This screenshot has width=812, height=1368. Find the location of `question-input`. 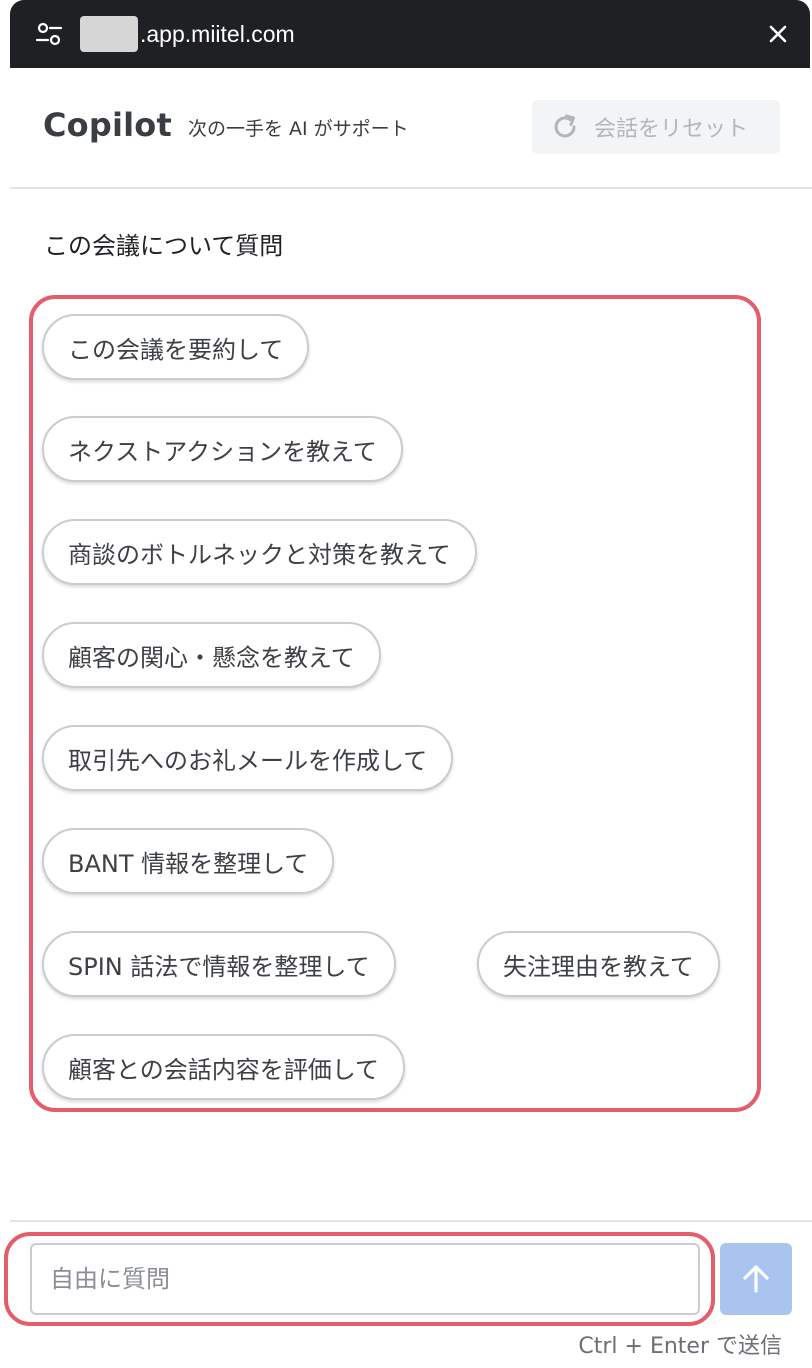

question-input is located at coordinates (365, 1279).